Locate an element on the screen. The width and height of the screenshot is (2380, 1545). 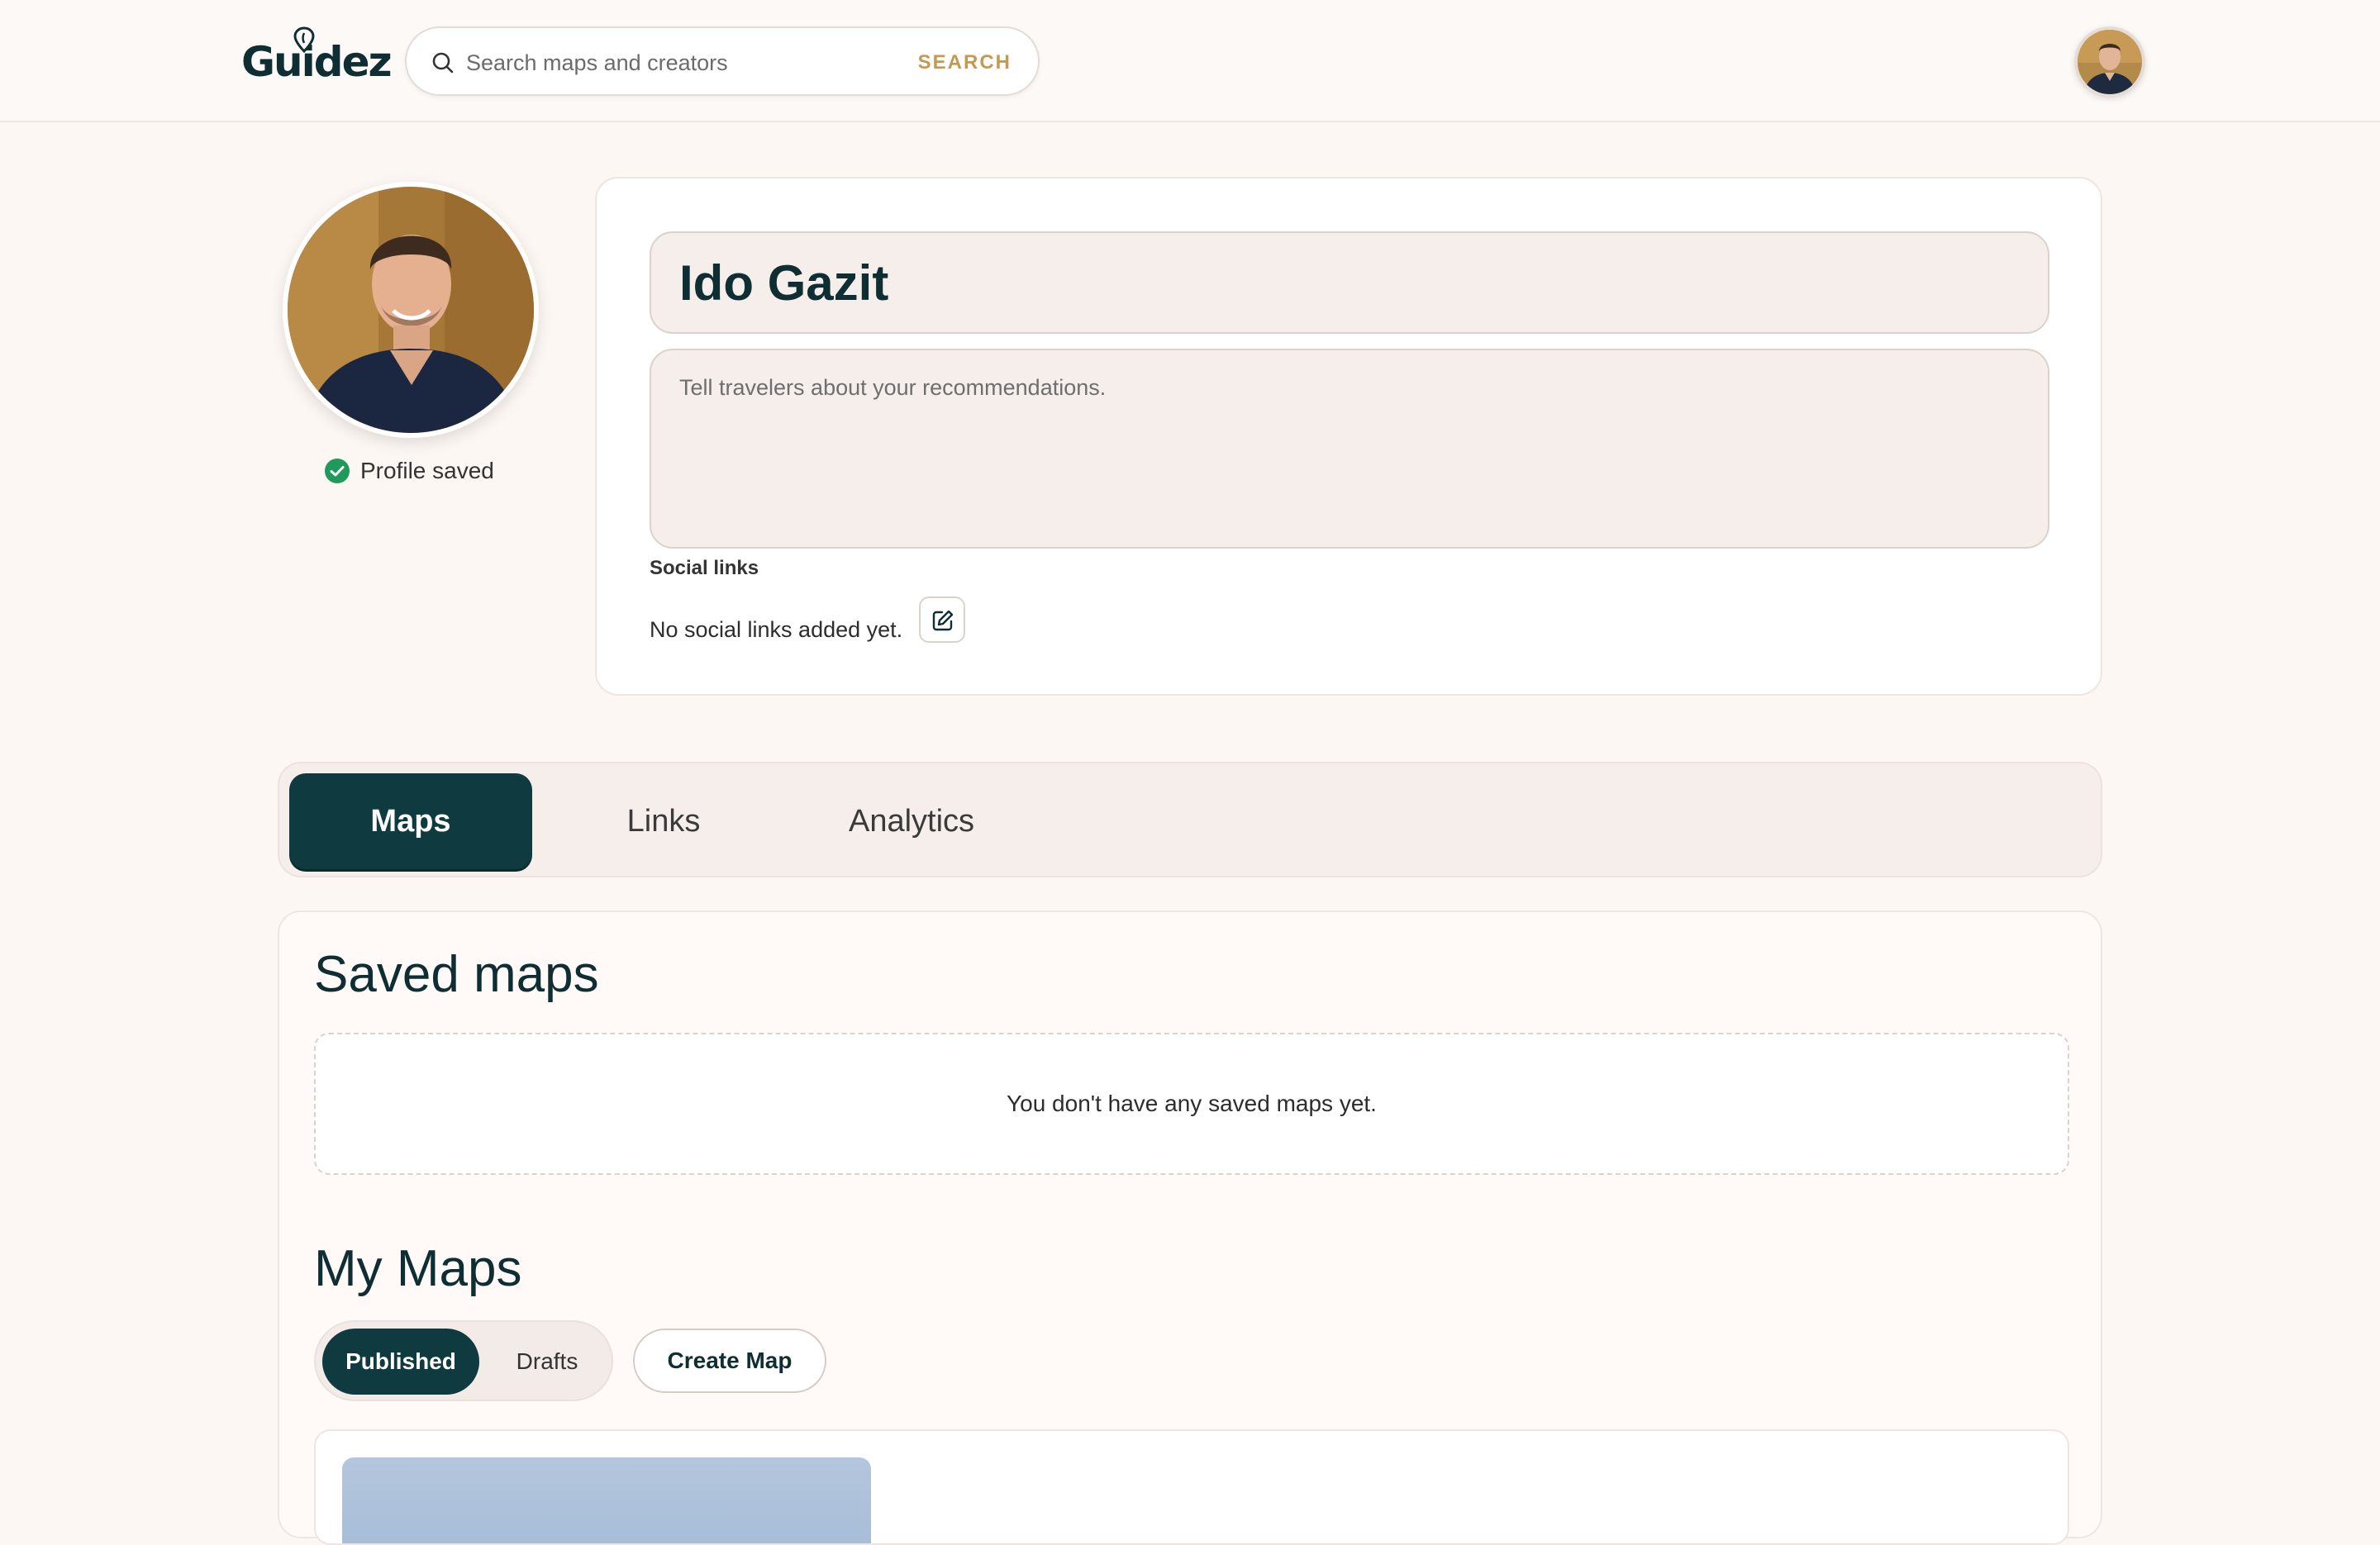
map-status-filter: Published Drafts is located at coordinates (463, 1360).